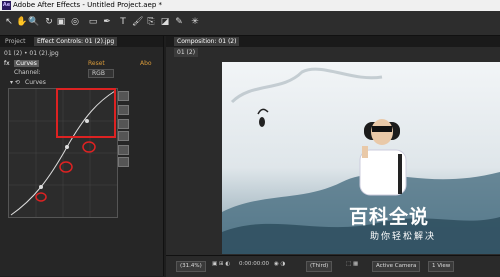  Describe the element at coordinates (146, 63) in the screenshot. I see `about-link: Abo` at that location.